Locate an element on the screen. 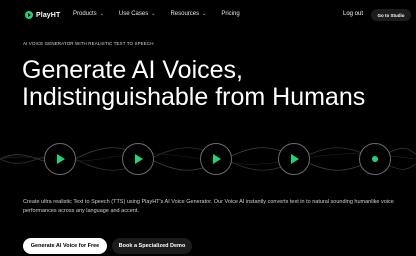  hero-title-line1: Generate AI Voices, is located at coordinates (132, 70).